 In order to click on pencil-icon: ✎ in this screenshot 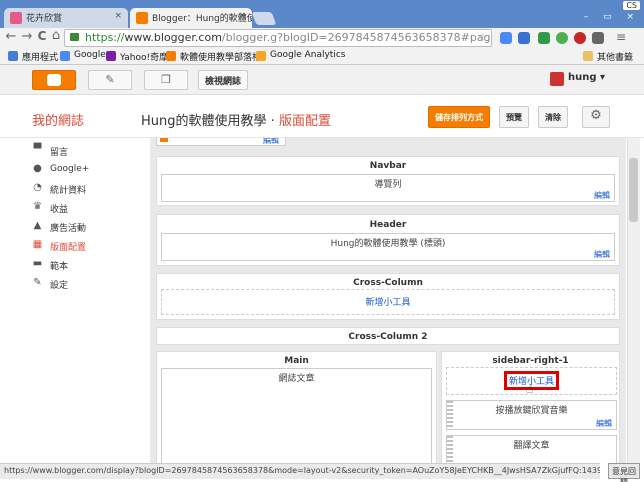, I will do `click(110, 79)`.